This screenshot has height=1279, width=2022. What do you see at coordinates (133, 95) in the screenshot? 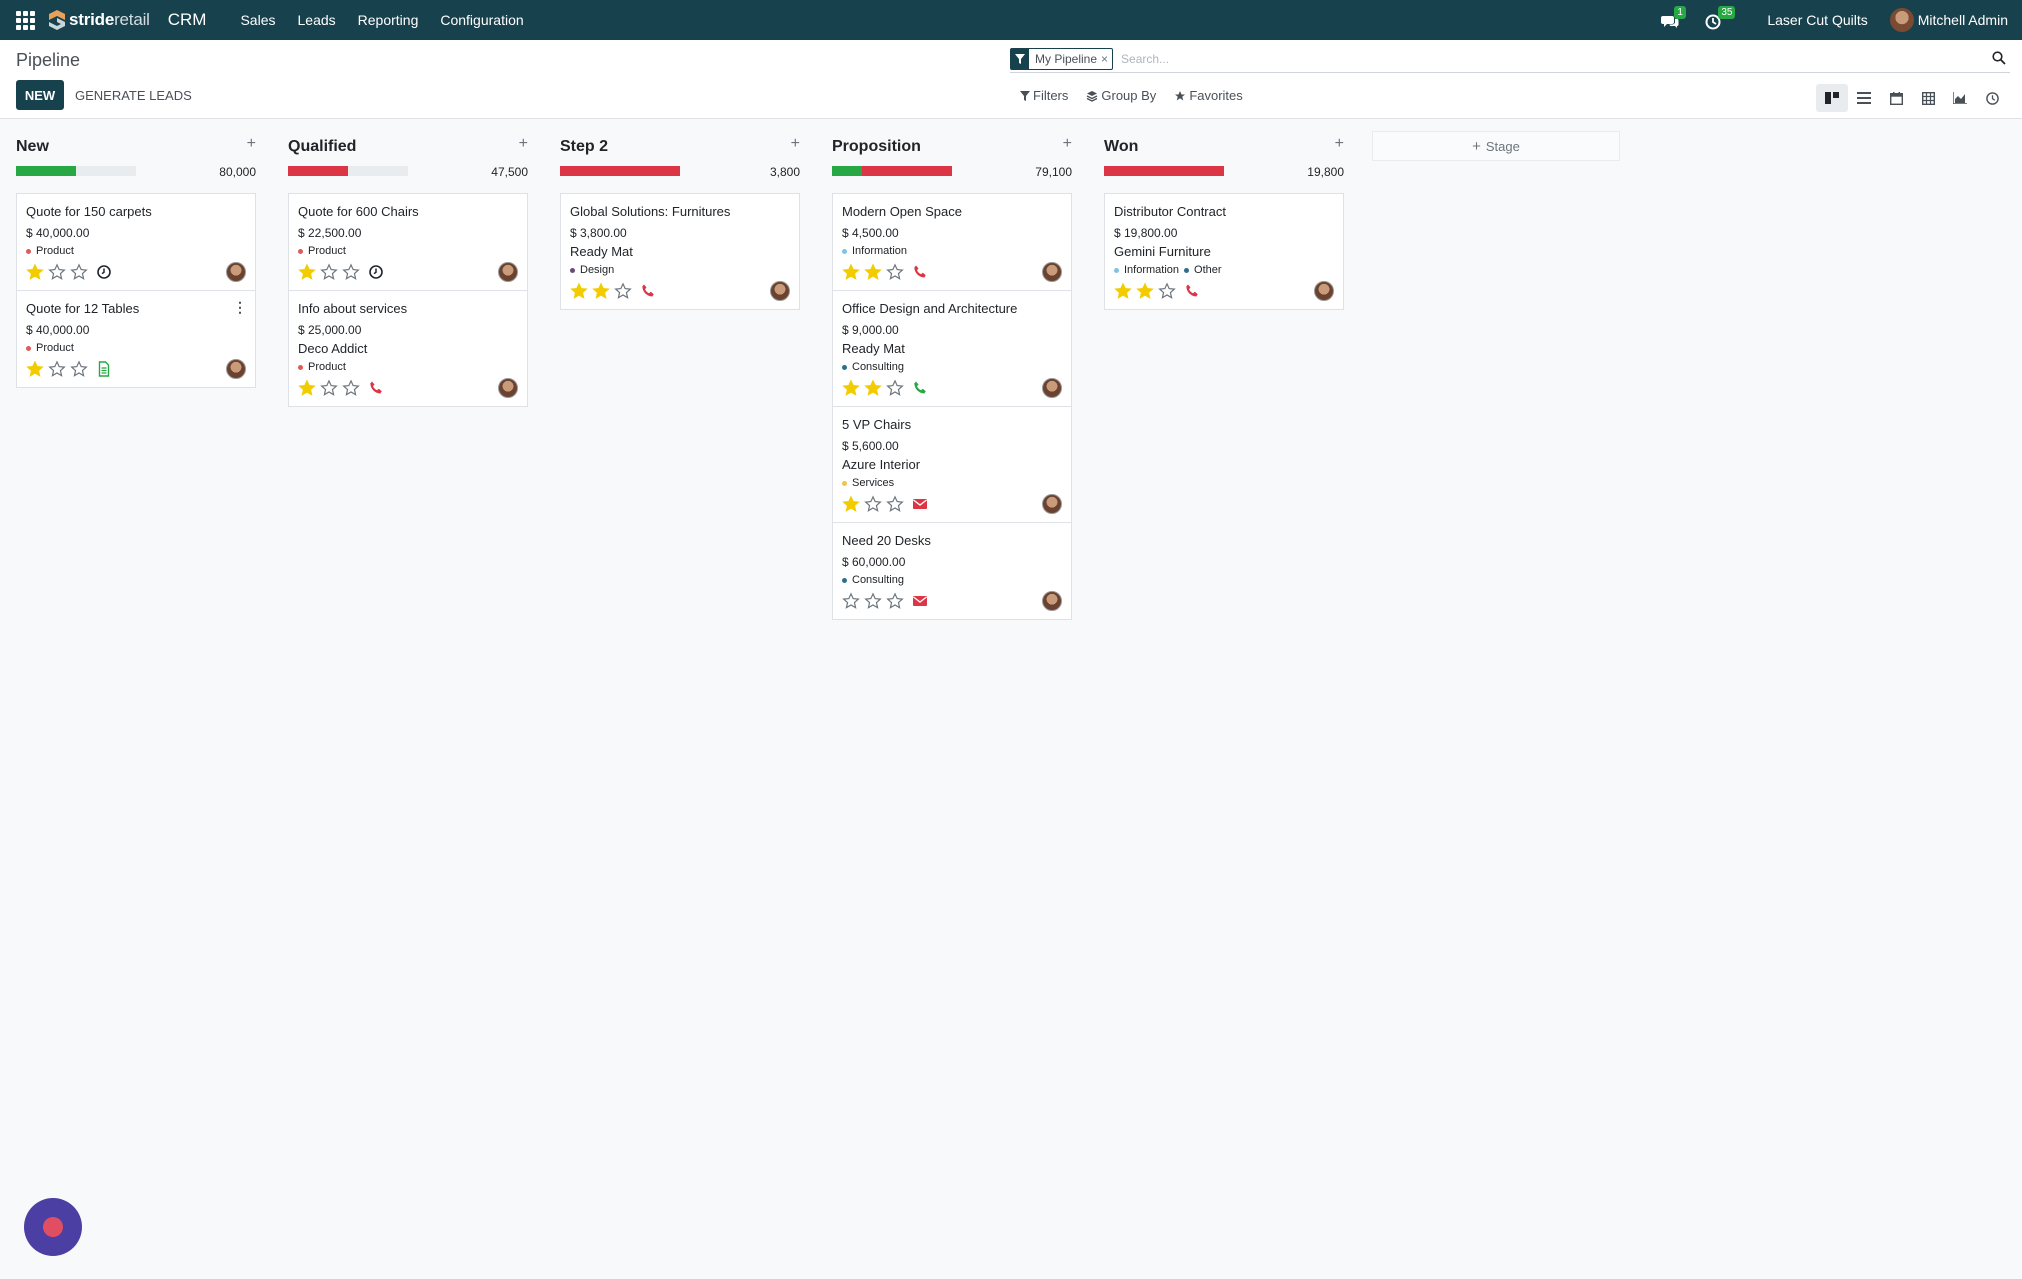
I see `generate-leads-button: GENERATE LEADS` at bounding box center [133, 95].